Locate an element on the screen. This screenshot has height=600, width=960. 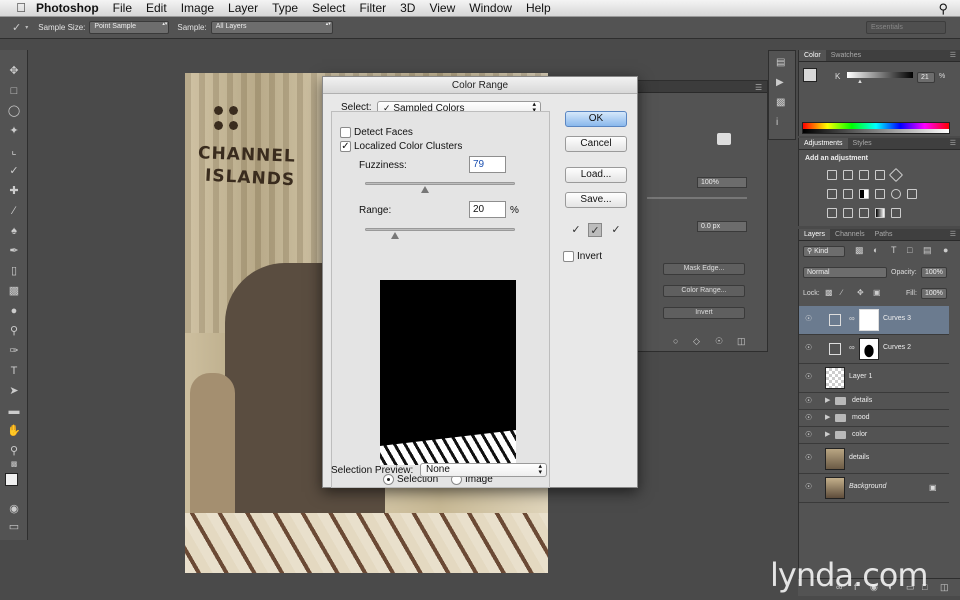
tab-swatches: Swatches is located at coordinates (846, 55).